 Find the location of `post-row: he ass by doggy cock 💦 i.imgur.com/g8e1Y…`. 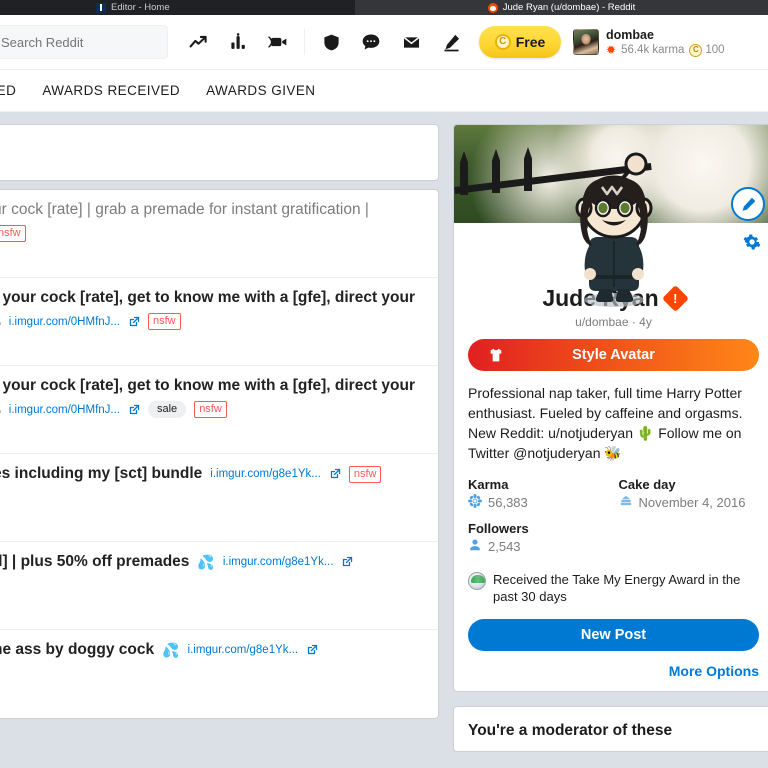

post-row: he ass by doggy cock 💦 i.imgur.com/g8e1Y… is located at coordinates (219, 674).